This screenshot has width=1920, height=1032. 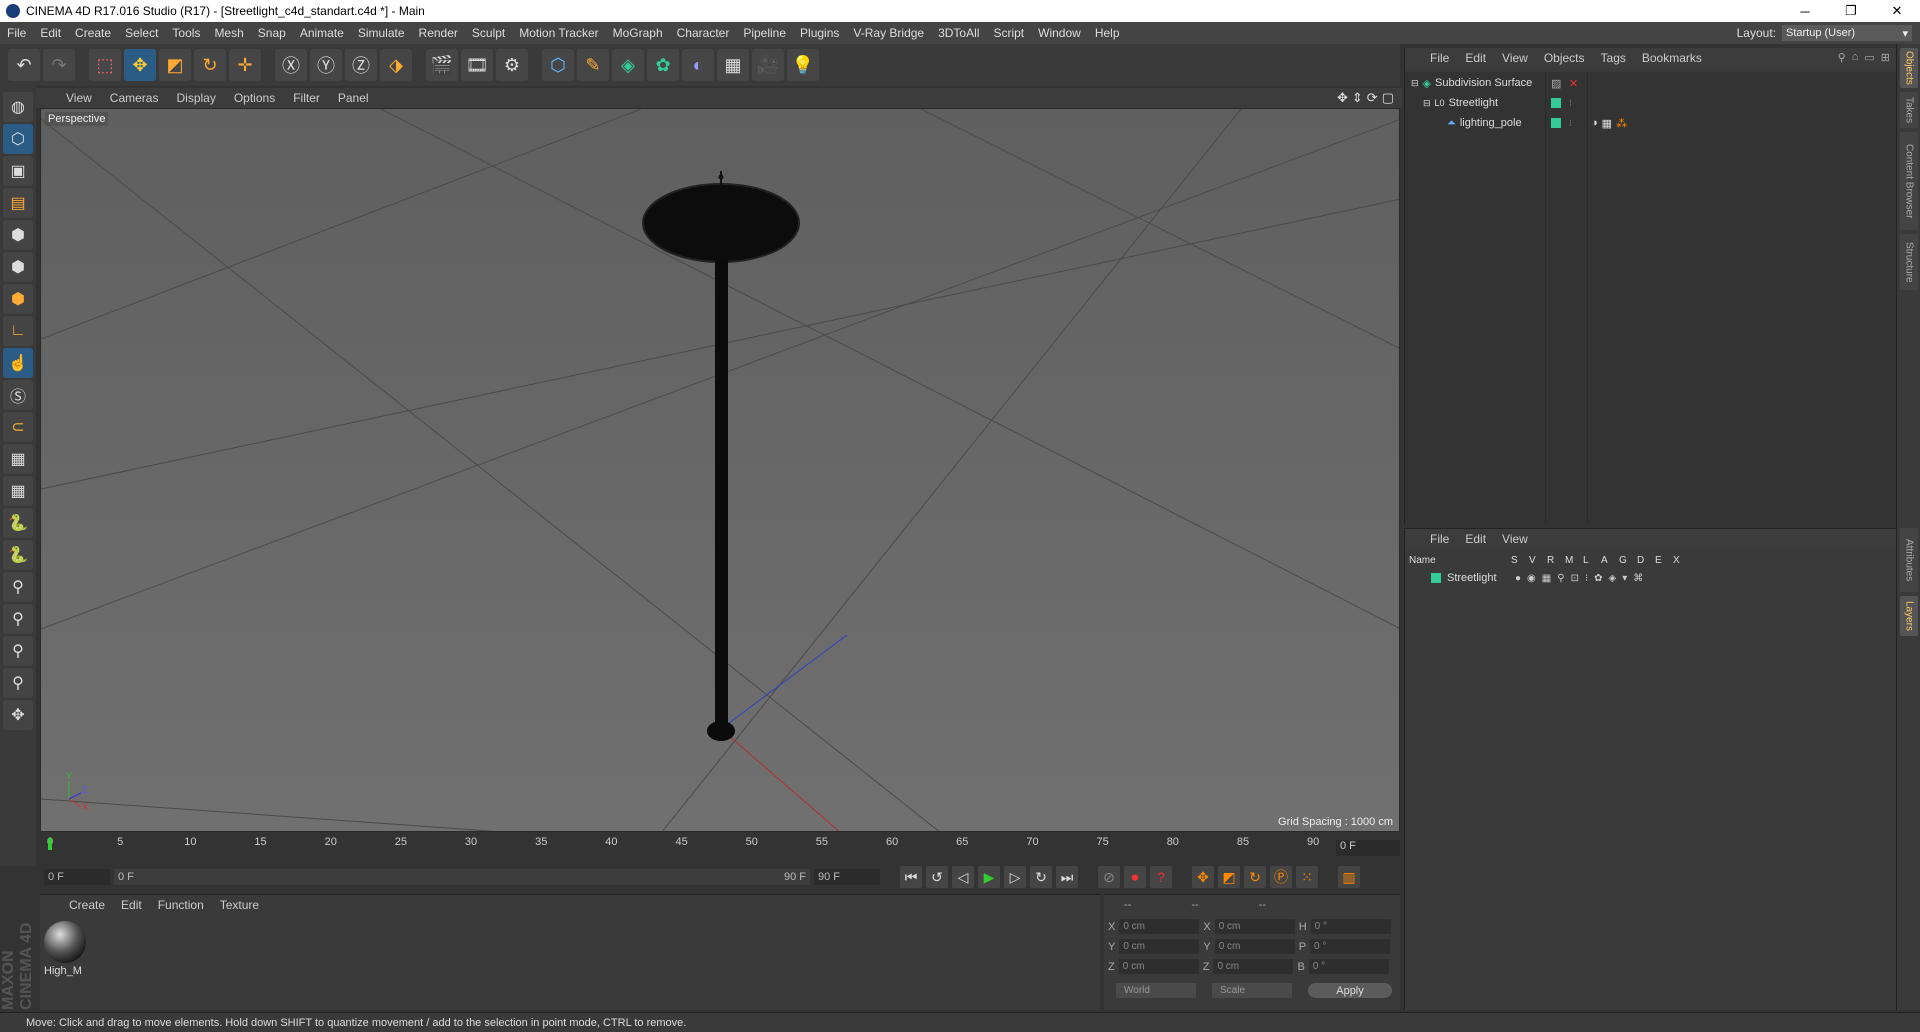 I want to click on menu-vray-bridge: V-Ray Bridge, so click(x=888, y=33).